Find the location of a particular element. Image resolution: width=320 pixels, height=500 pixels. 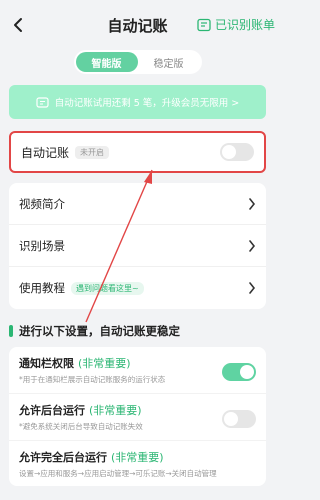

setting-title: 允许后台运行 is located at coordinates (52, 410).